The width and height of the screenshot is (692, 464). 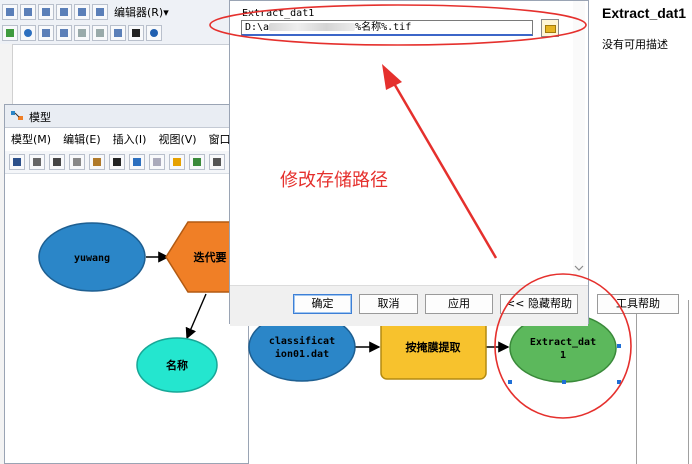 What do you see at coordinates (563, 346) in the screenshot?
I see `highlight-ellipse-output` at bounding box center [563, 346].